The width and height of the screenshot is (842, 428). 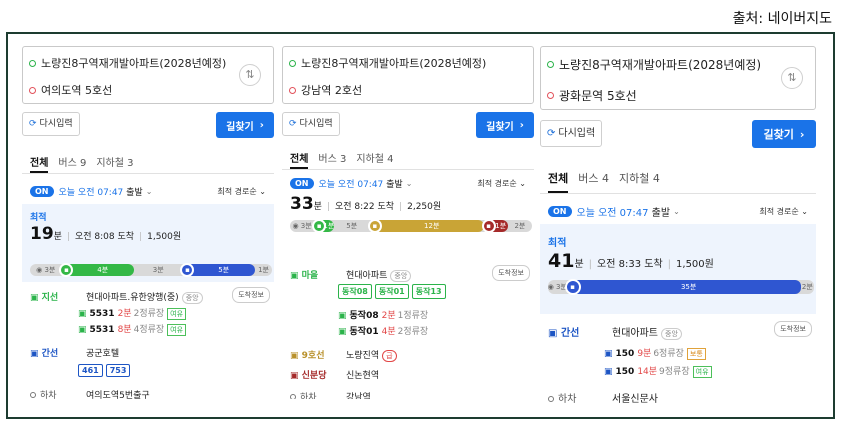 What do you see at coordinates (292, 63) in the screenshot?
I see `origin-dot-icon` at bounding box center [292, 63].